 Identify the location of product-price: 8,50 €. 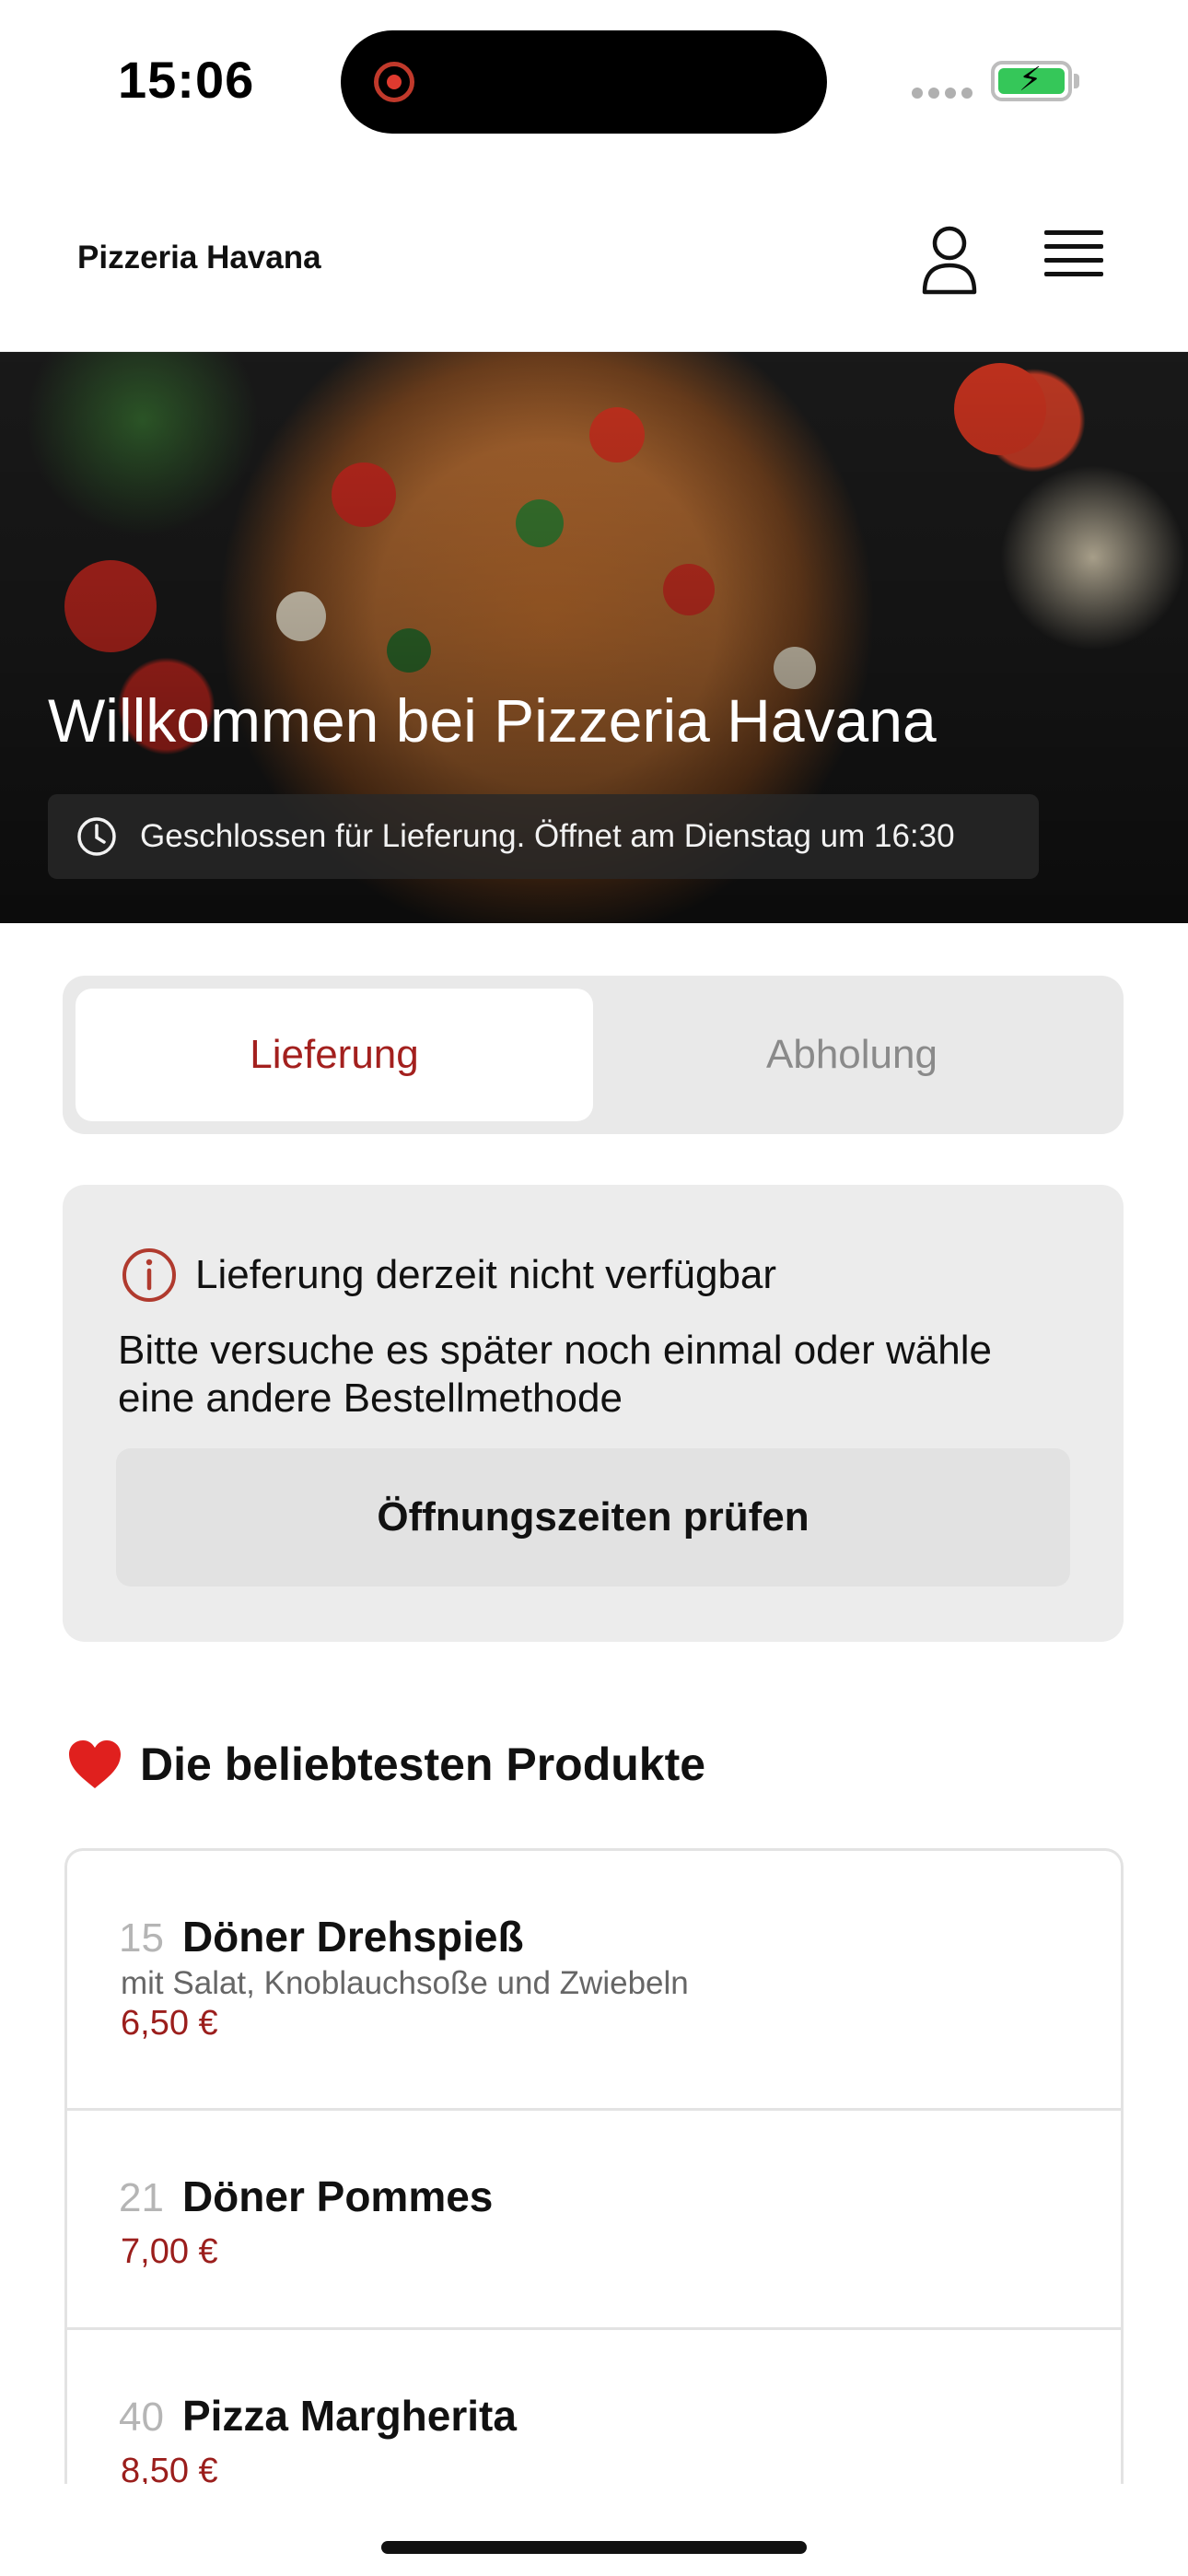
(169, 2468).